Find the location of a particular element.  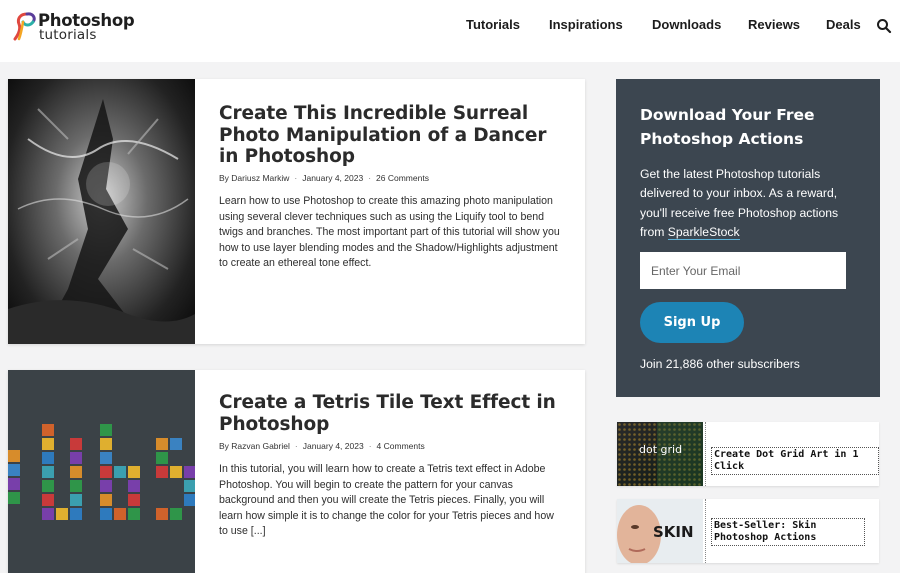

nav-downloads: Downloads is located at coordinates (686, 26).